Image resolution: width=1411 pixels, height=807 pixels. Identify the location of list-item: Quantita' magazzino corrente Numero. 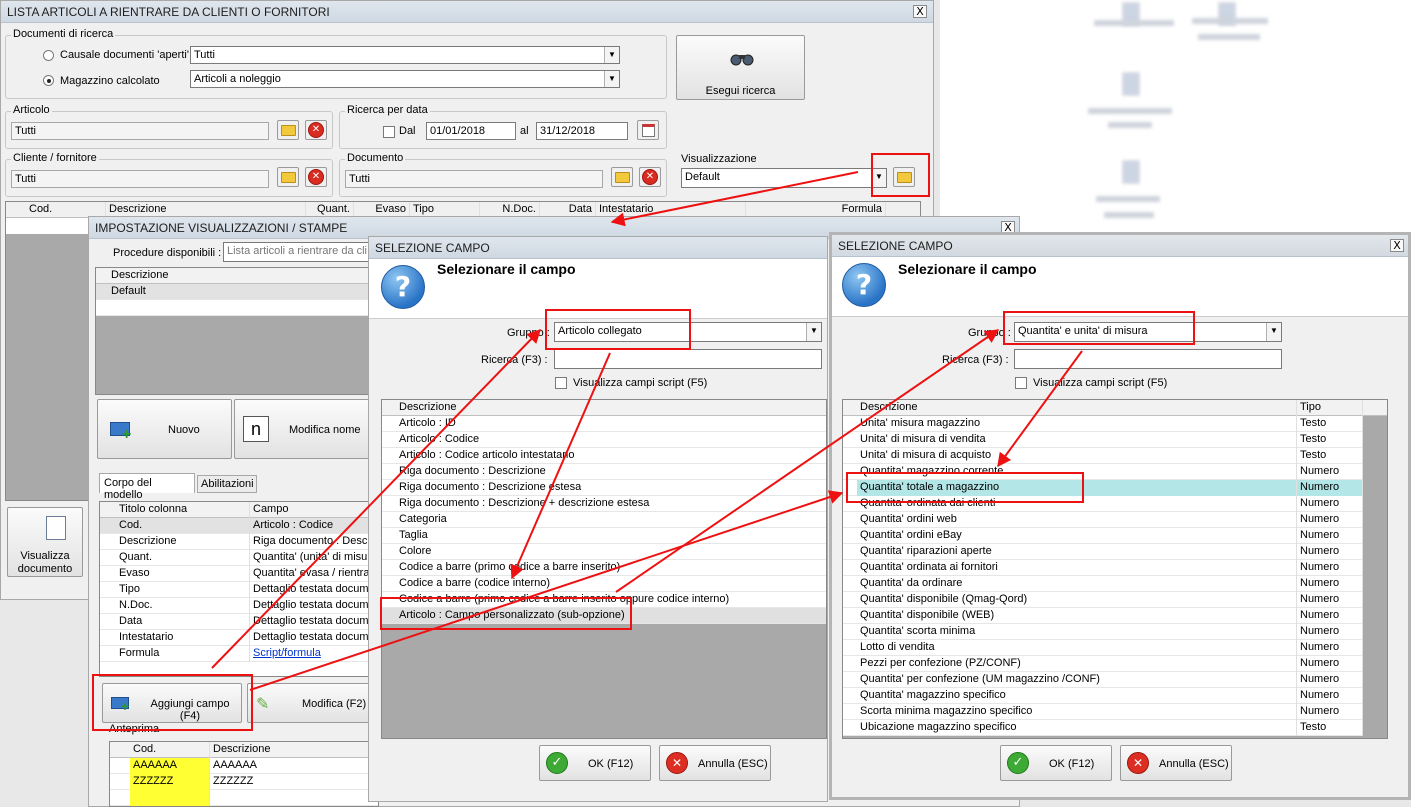
(1103, 472).